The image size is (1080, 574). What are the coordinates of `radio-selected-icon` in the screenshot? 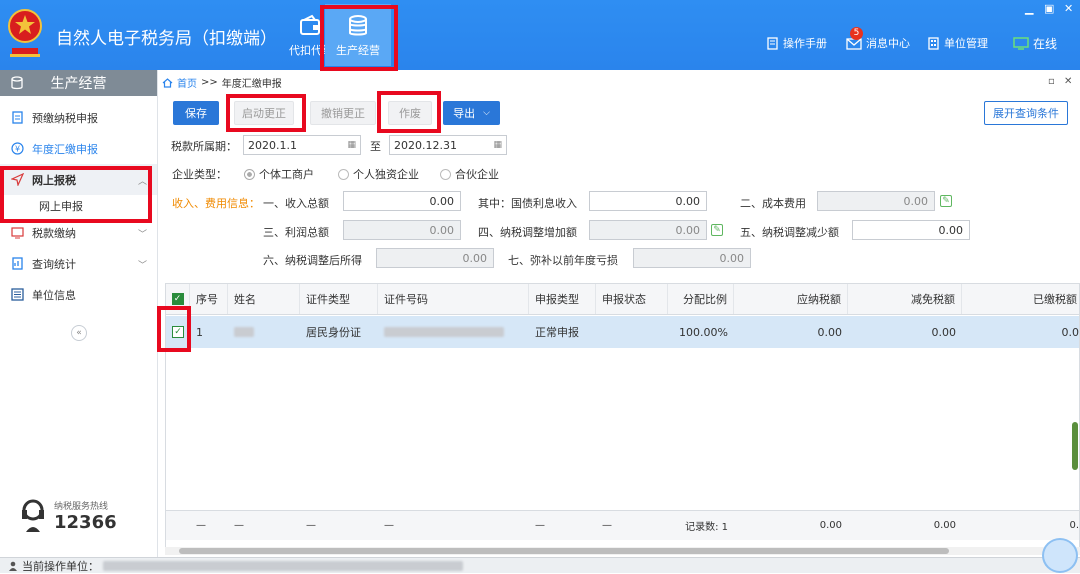 It's located at (249, 174).